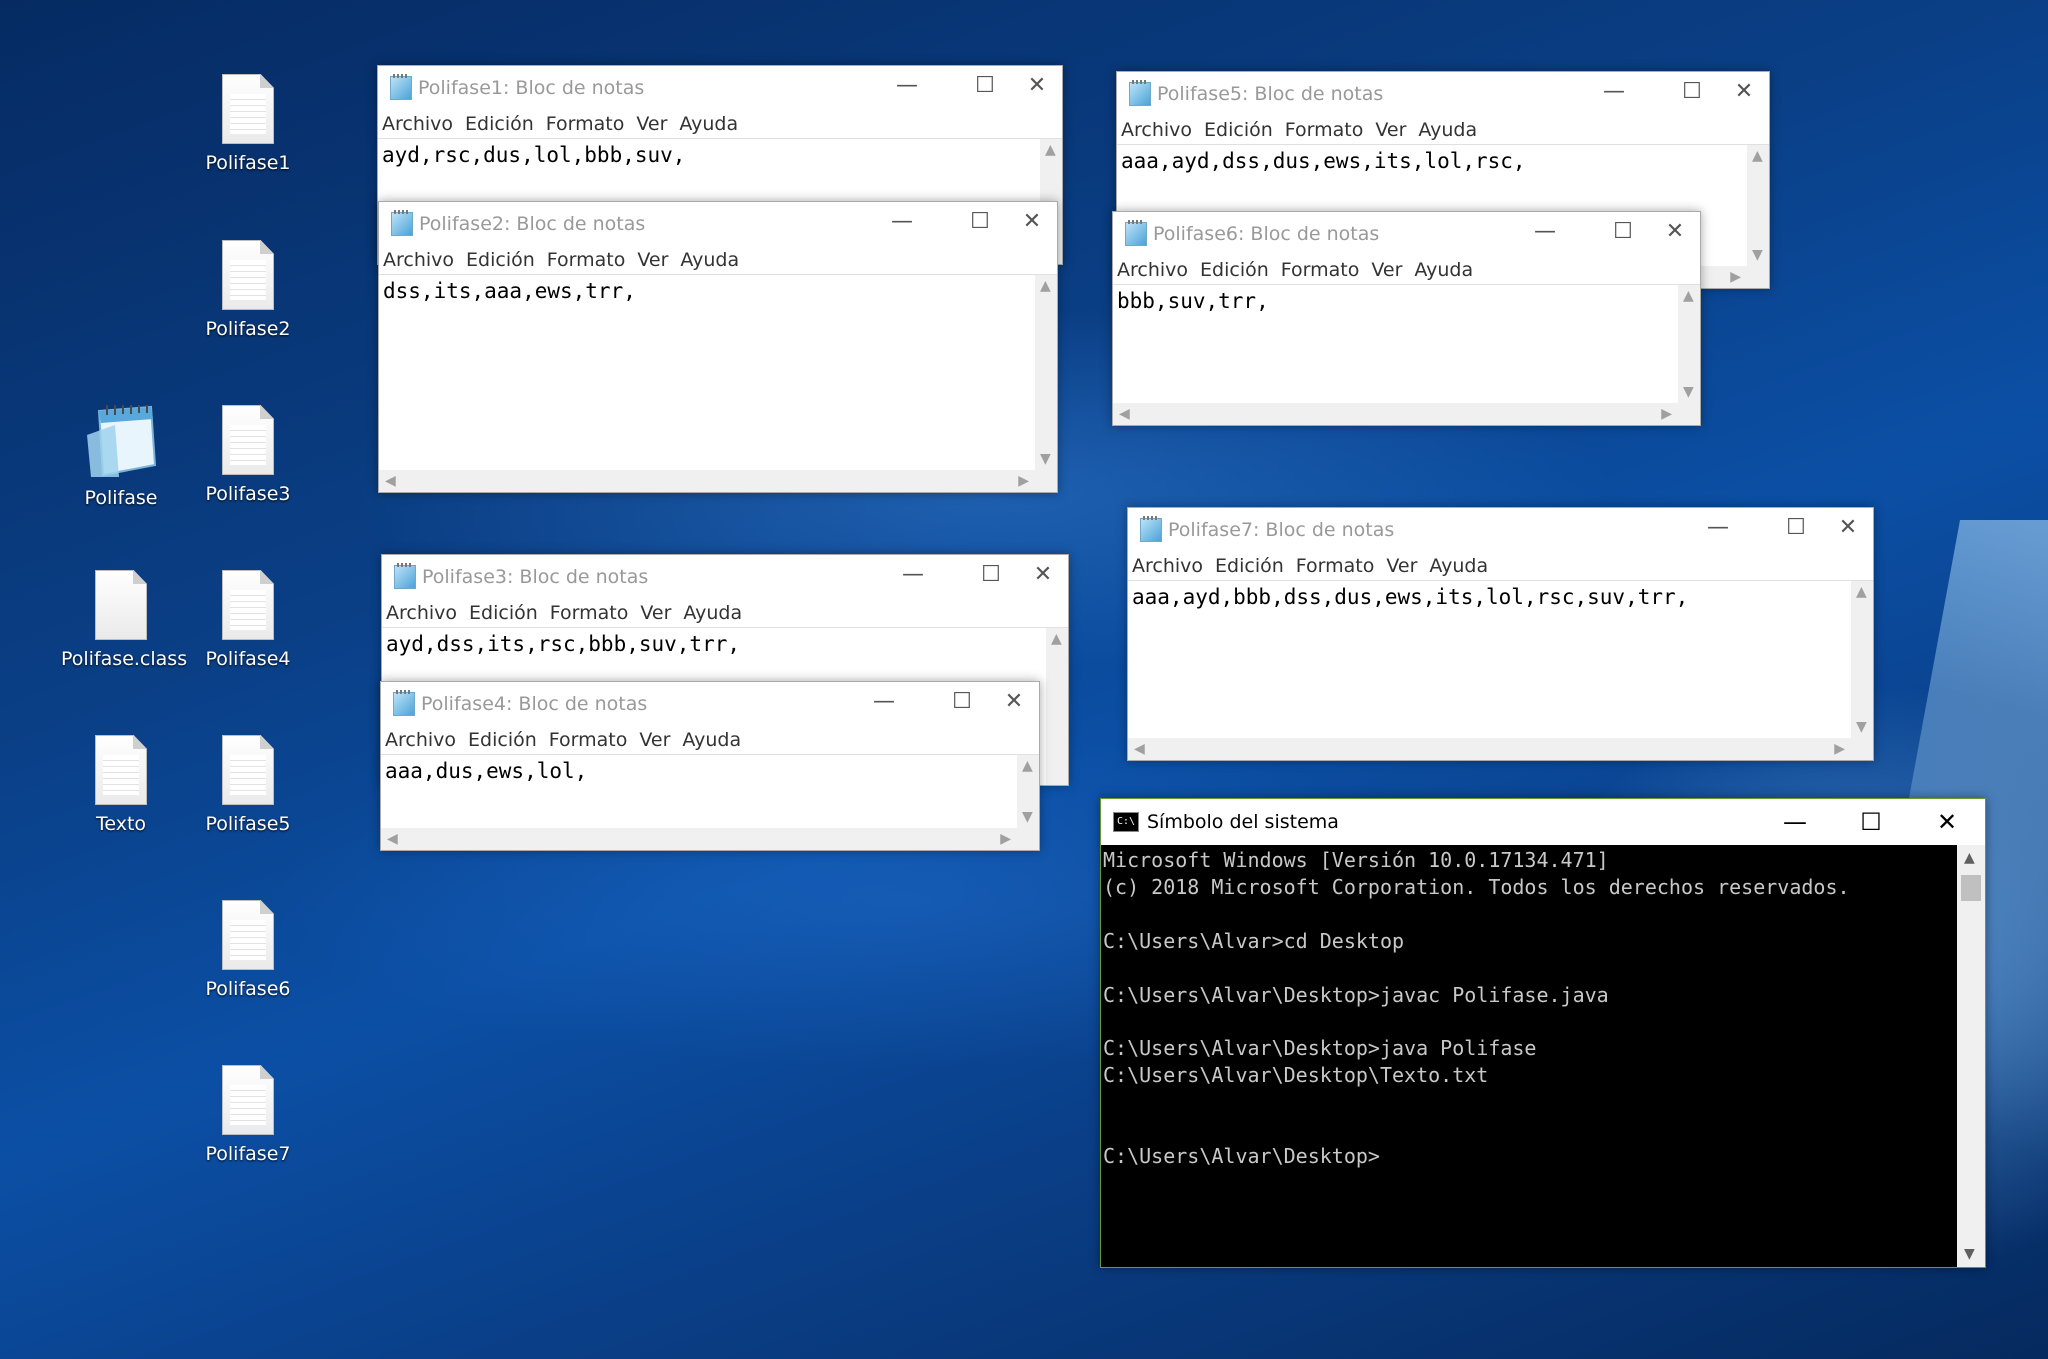 The image size is (2048, 1359). Describe the element at coordinates (718, 372) in the screenshot. I see `text-area: dss,its,aaa,ews,trr,` at that location.